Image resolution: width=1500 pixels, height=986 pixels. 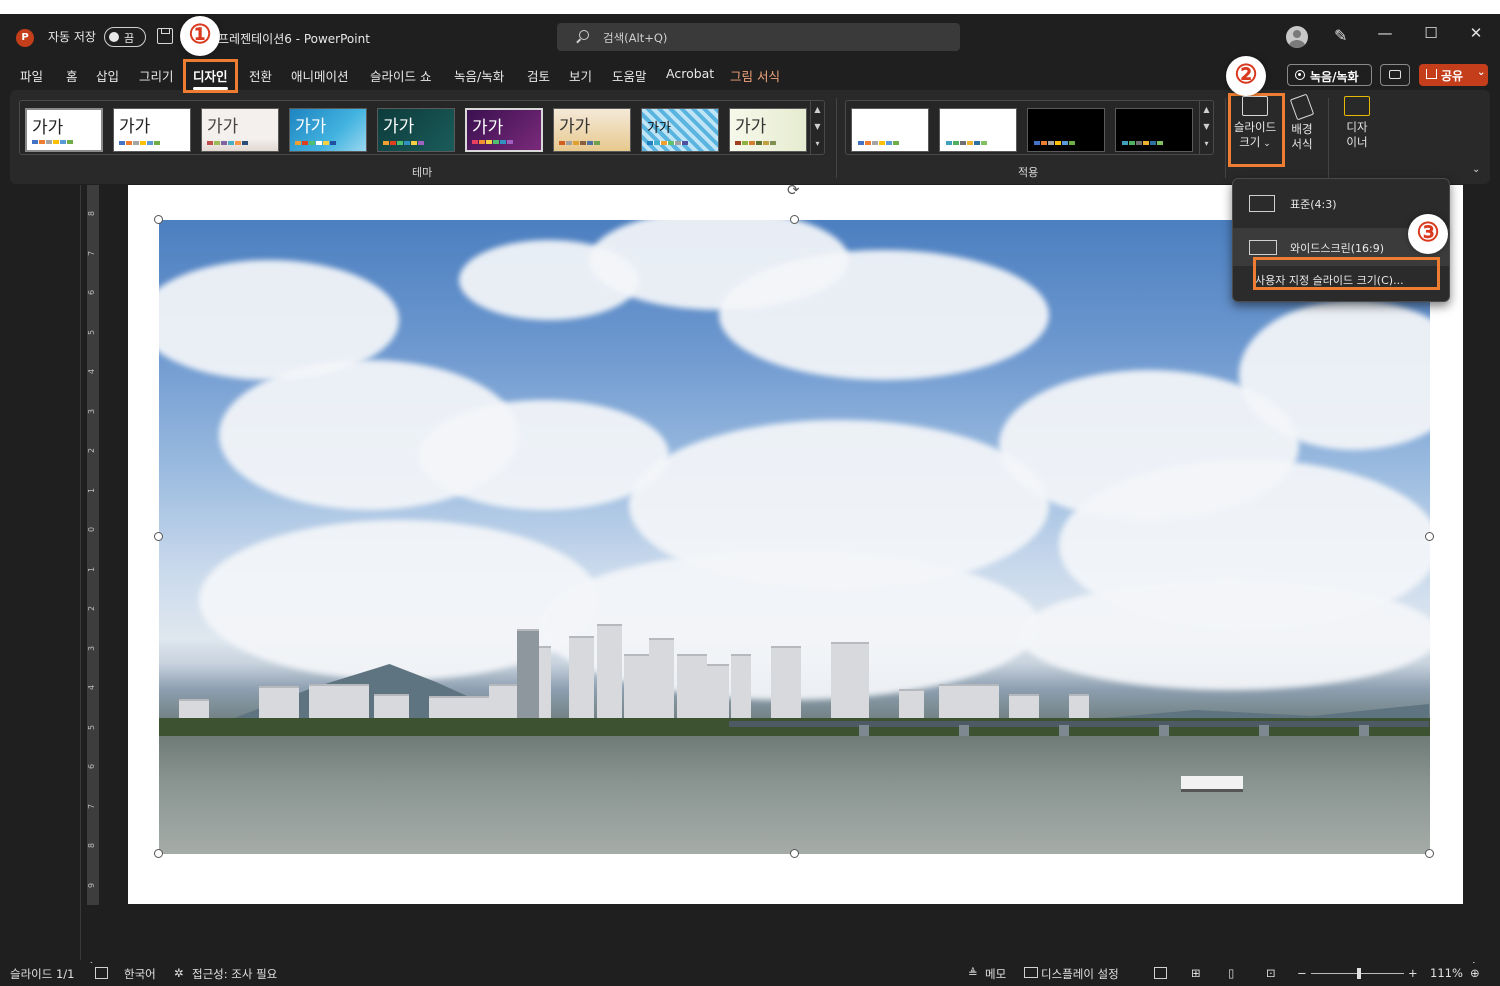 I want to click on theme-retrospect: 가가, so click(x=592, y=130).